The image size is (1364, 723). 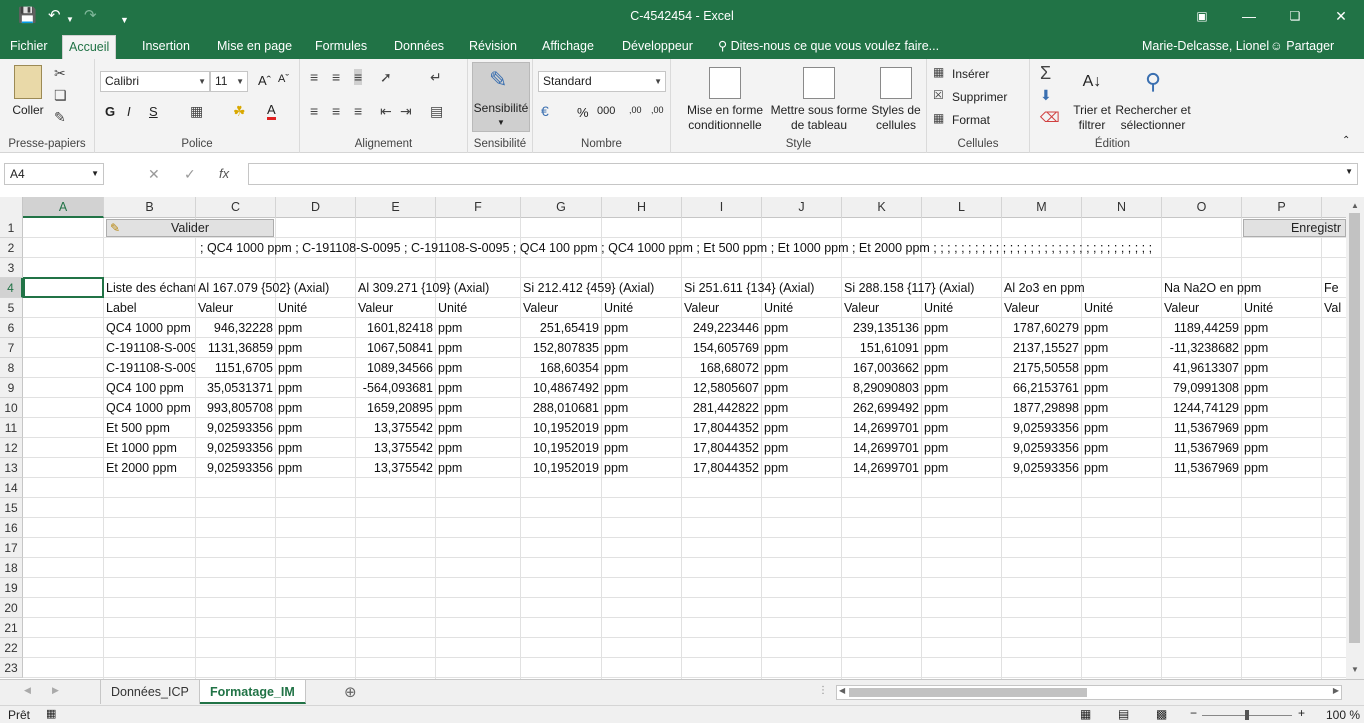 I want to click on borders-icon: ▦, so click(x=196, y=111).